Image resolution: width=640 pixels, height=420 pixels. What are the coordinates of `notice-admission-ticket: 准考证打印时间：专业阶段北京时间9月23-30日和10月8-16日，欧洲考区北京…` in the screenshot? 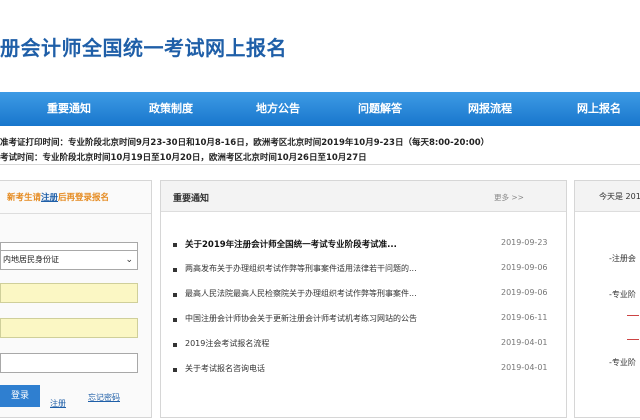 It's located at (245, 143).